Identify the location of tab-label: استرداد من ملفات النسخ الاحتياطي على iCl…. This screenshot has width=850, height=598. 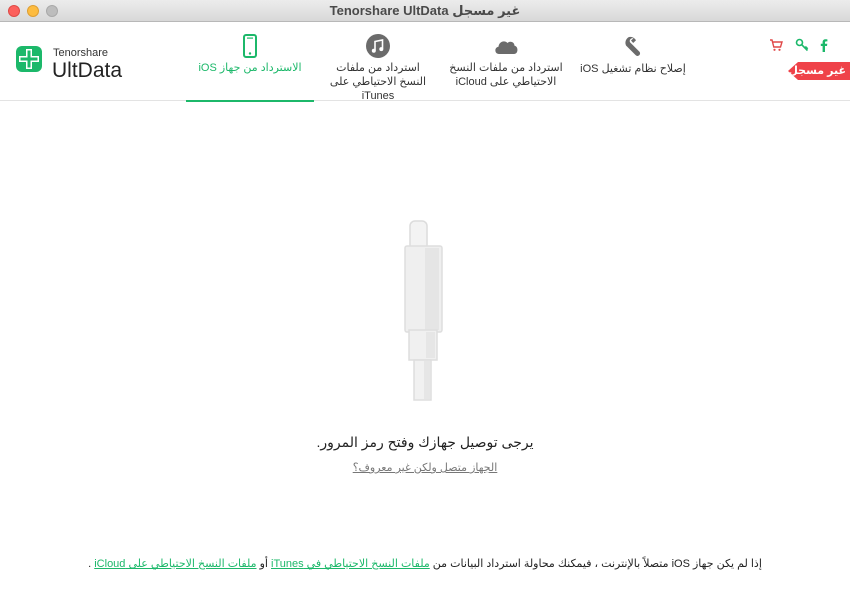
(506, 75).